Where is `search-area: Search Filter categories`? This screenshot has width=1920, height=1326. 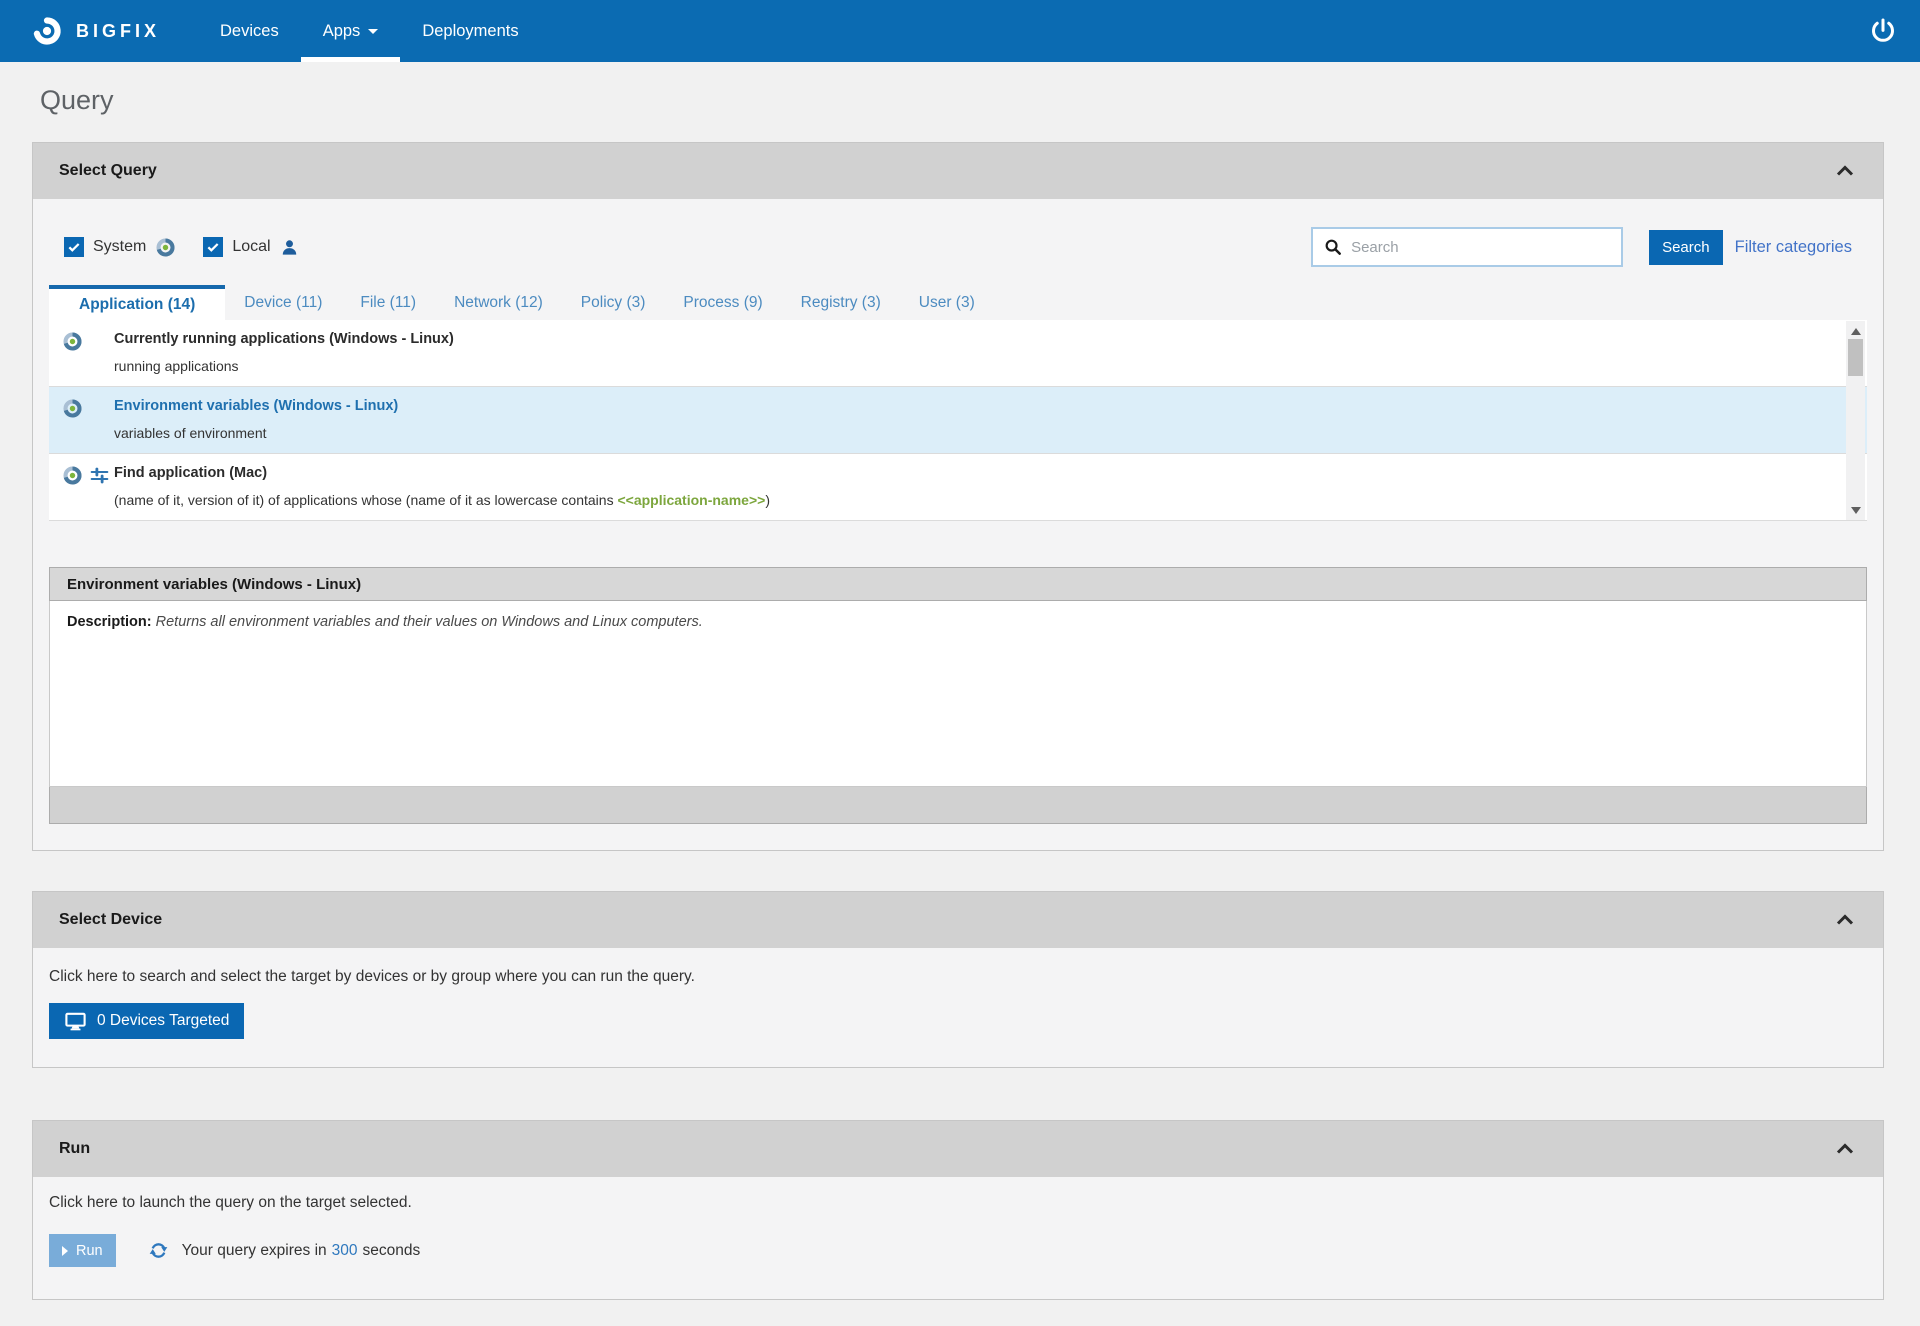
search-area: Search Filter categories is located at coordinates (1581, 247).